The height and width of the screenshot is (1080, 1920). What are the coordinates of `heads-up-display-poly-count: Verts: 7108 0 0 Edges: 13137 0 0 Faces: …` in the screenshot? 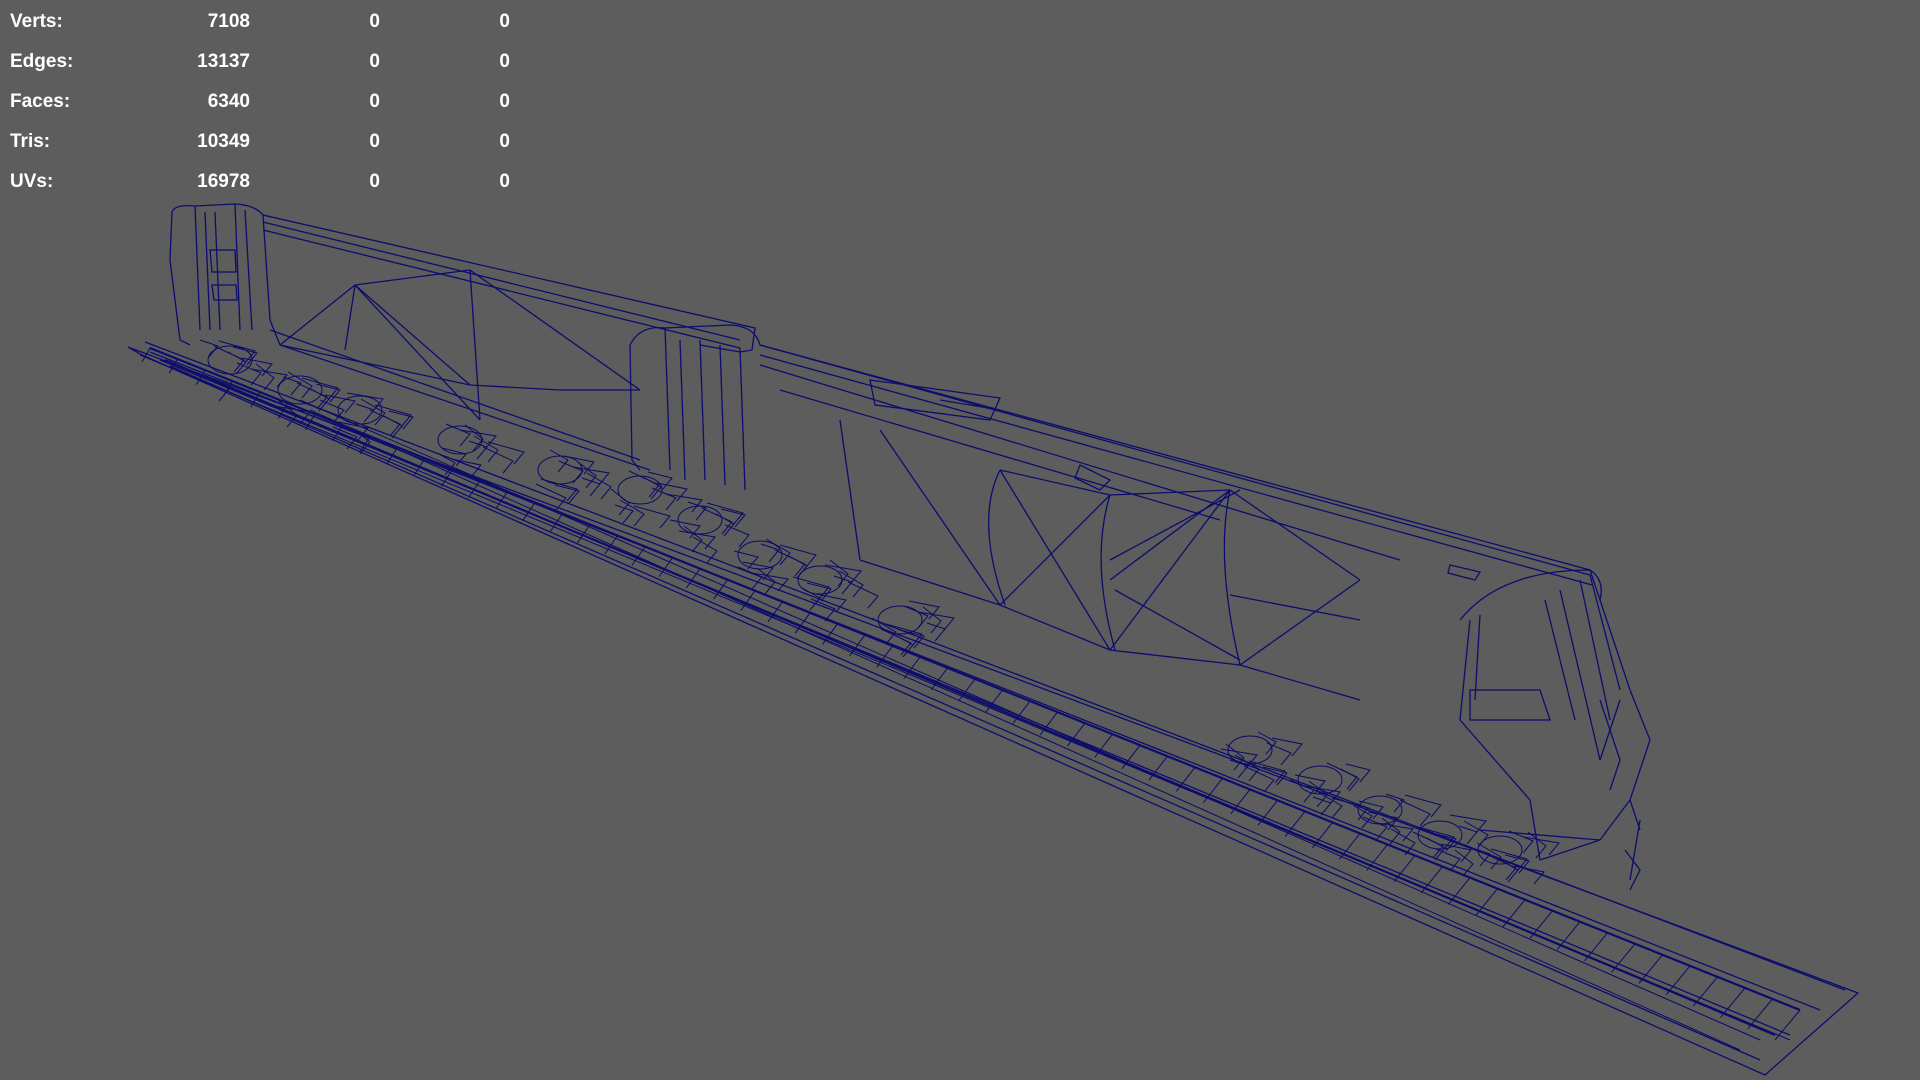 It's located at (260, 102).